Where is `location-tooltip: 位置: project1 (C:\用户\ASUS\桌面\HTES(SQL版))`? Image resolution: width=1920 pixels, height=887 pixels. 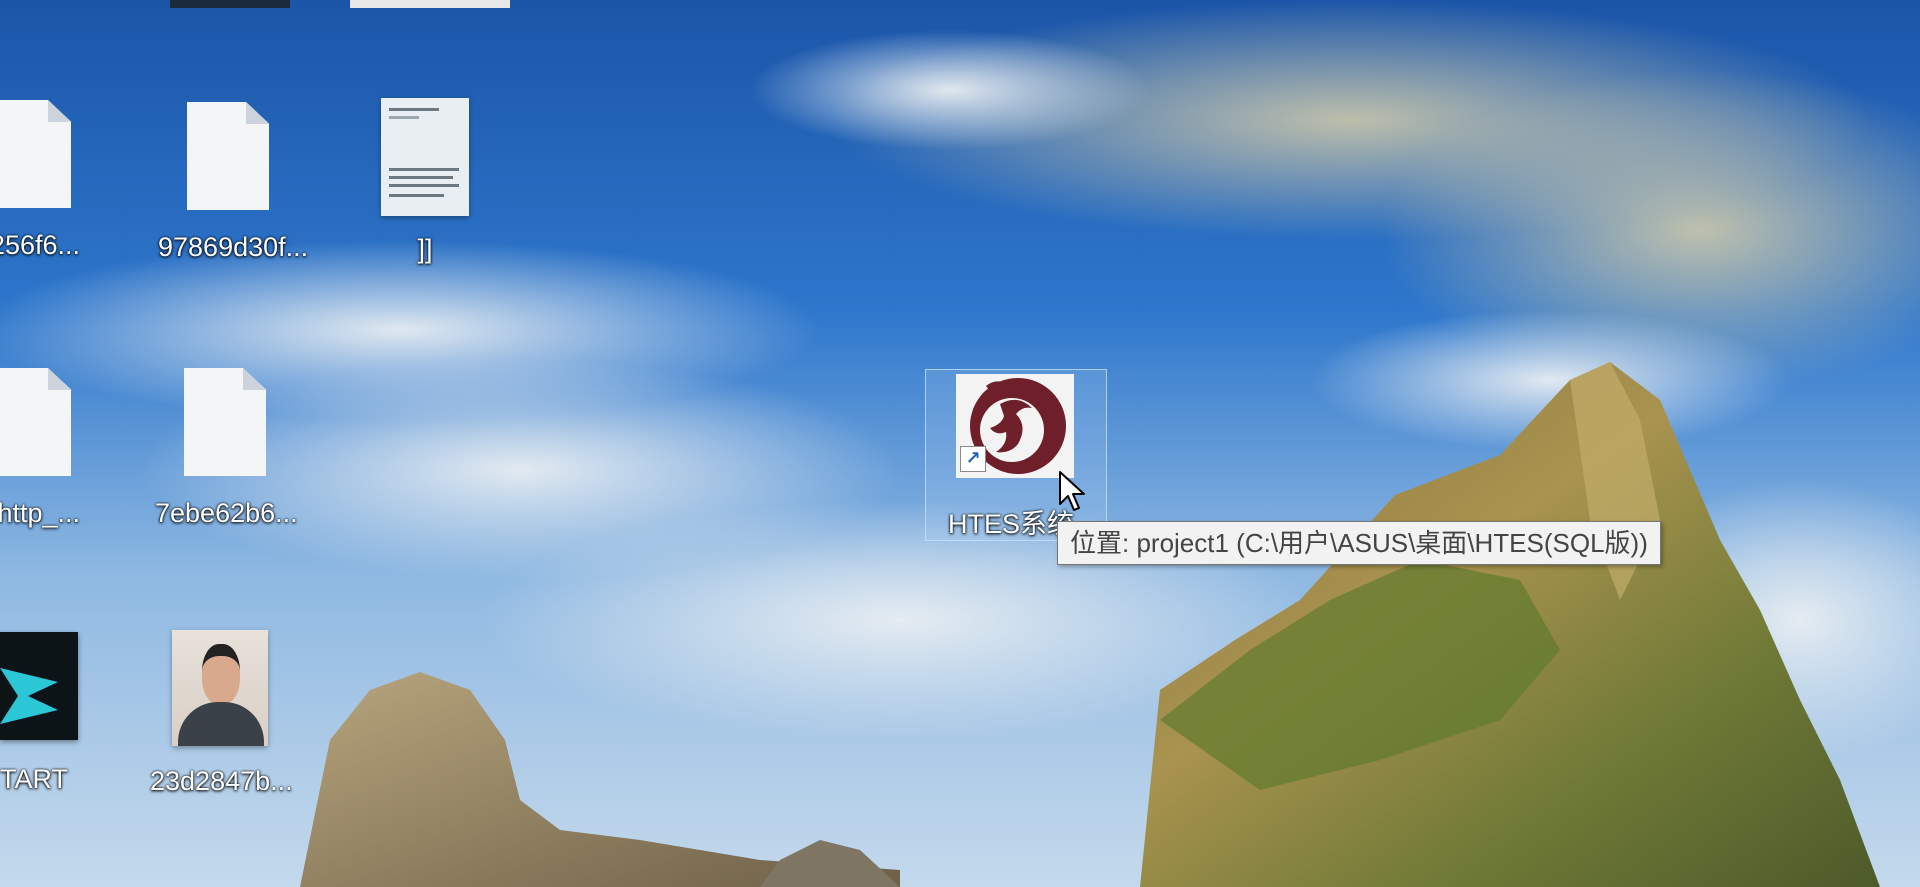 location-tooltip: 位置: project1 (C:\用户\ASUS\桌面\HTES(SQL版)) is located at coordinates (1359, 543).